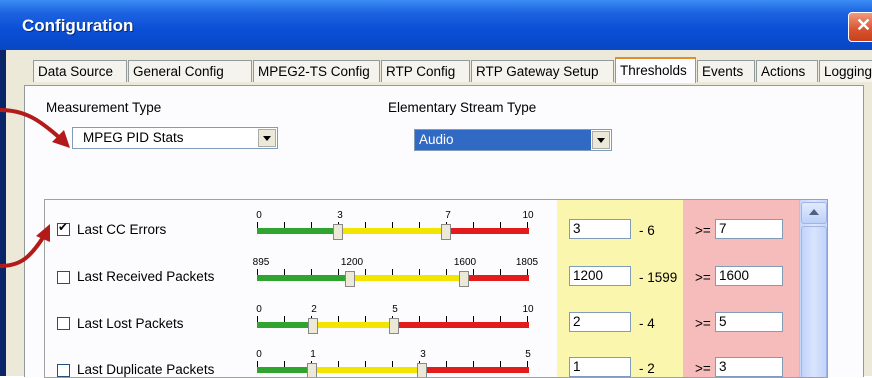  Describe the element at coordinates (864, 25) in the screenshot. I see `close-icon: ✕` at that location.